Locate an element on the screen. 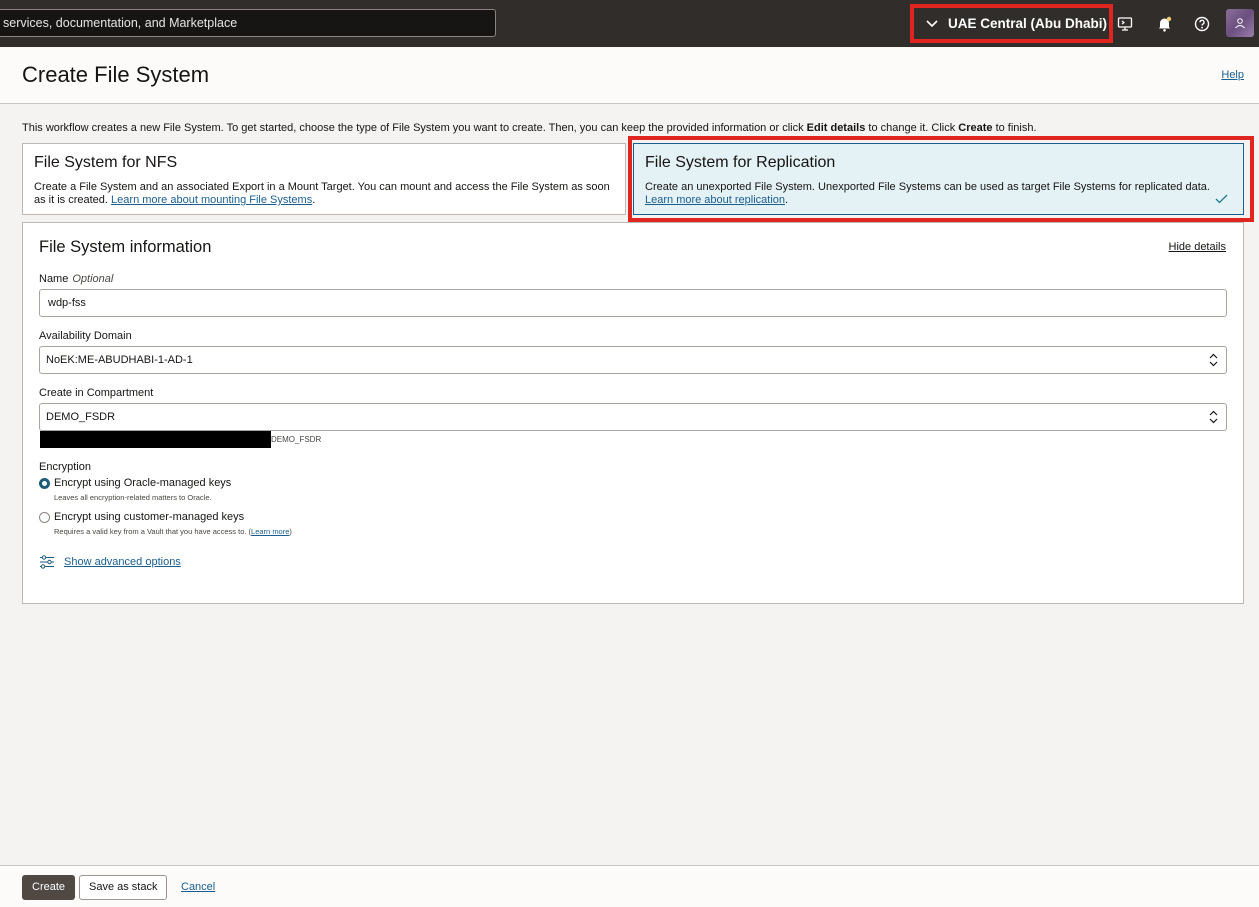 The height and width of the screenshot is (907, 1259). learn-more-link: Learn more is located at coordinates (270, 531).